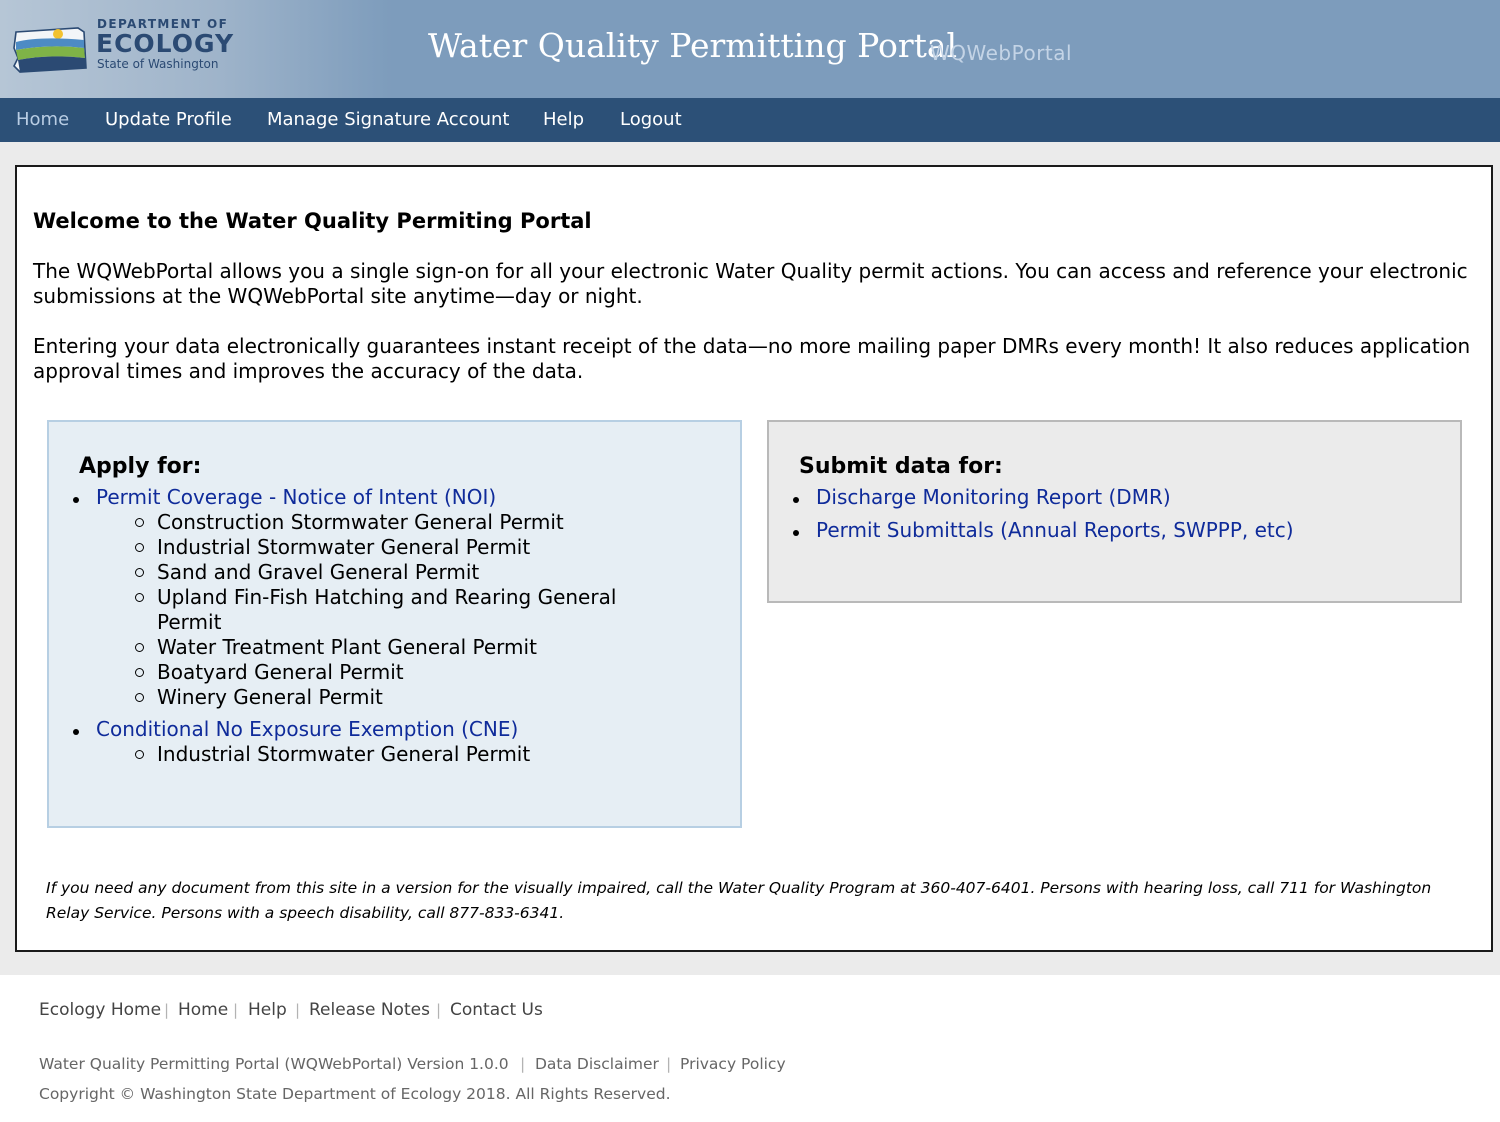 The image size is (1500, 1122). I want to click on footer-help-link: Help, so click(267, 1010).